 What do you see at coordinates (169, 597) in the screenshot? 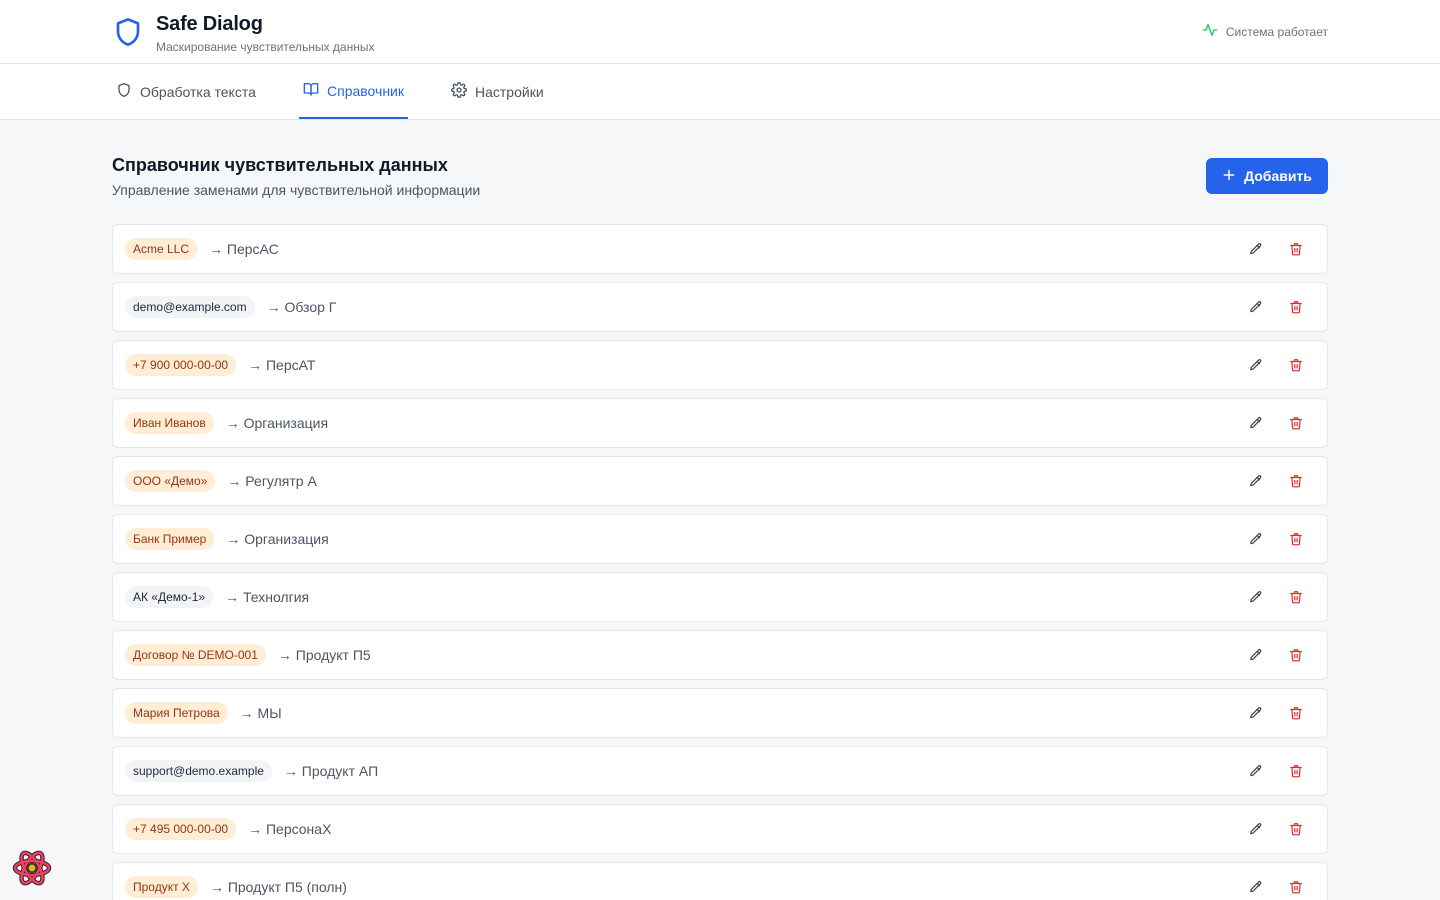
I see `original-value-badge: АК «Демо-1»` at bounding box center [169, 597].